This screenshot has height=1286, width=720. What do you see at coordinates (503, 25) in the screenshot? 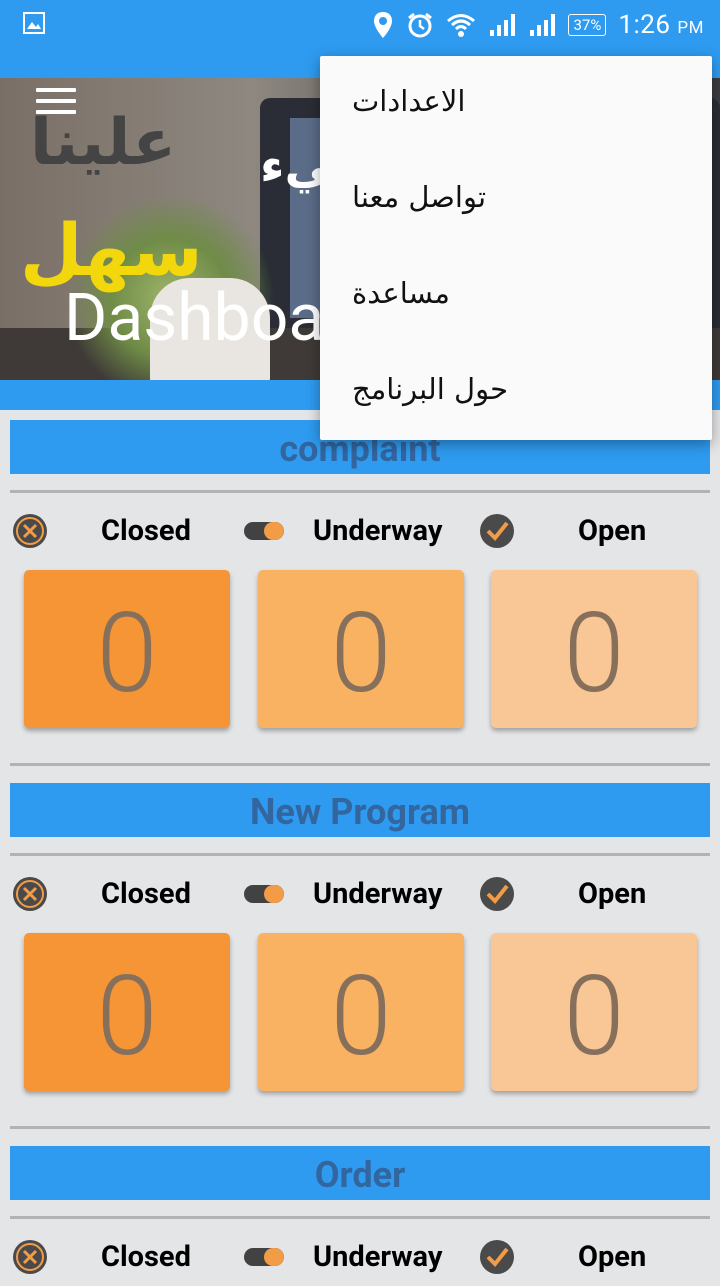
I see `signal-1-icon` at bounding box center [503, 25].